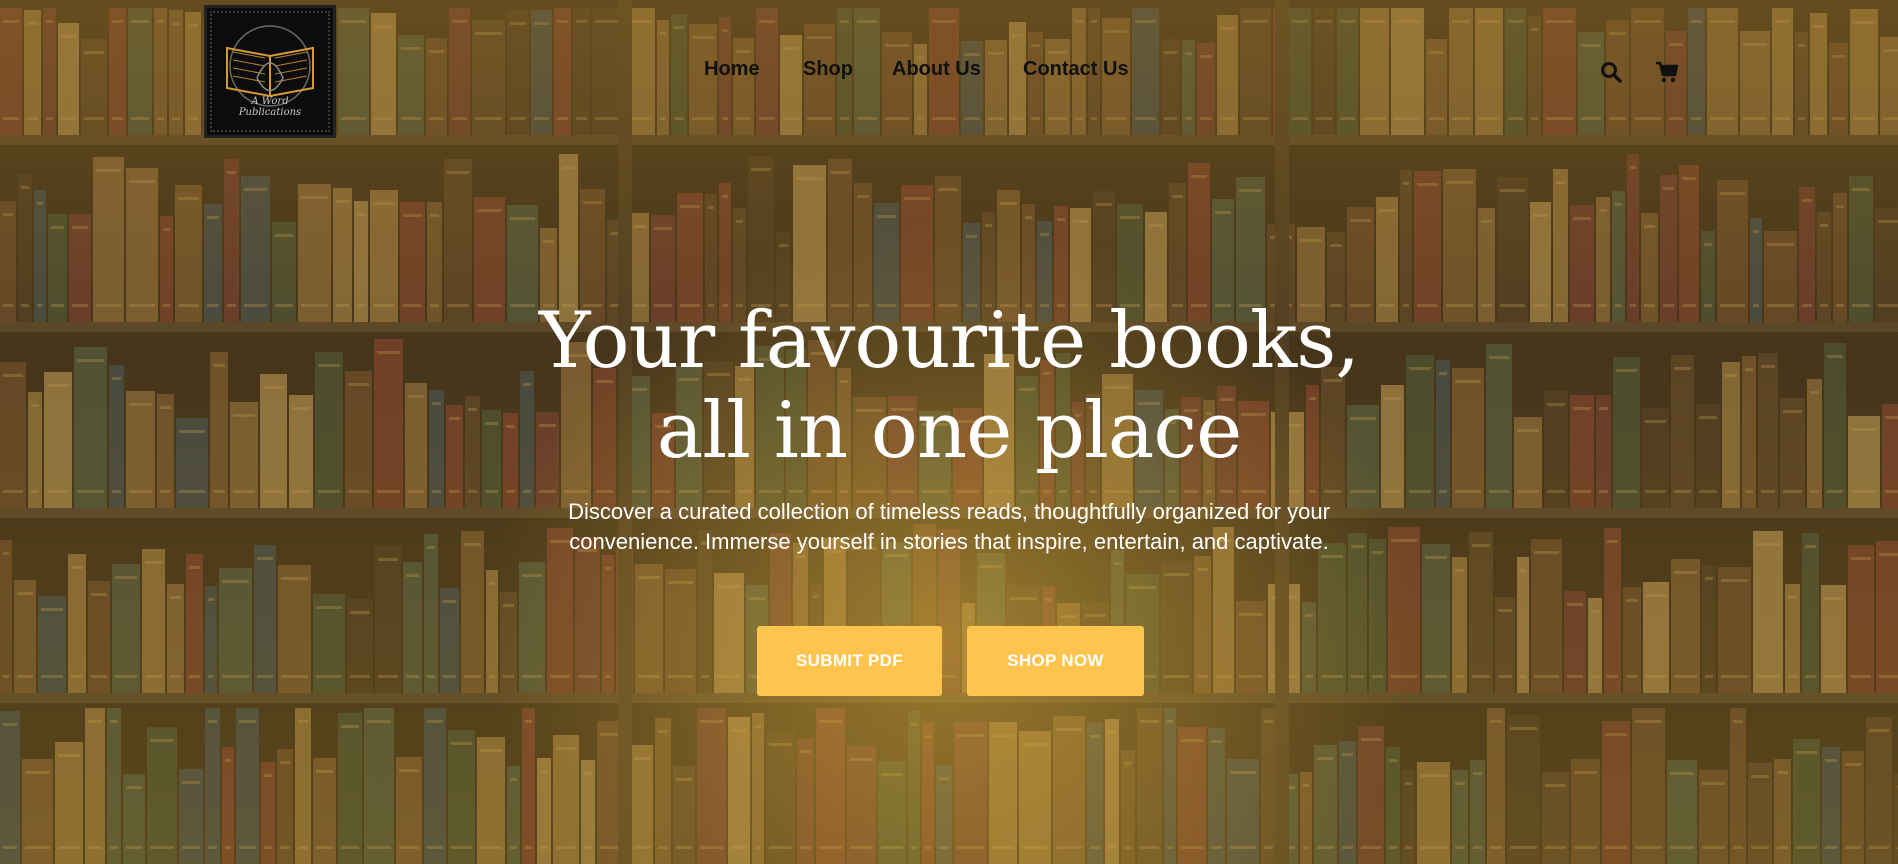 The image size is (1898, 864). I want to click on nav-contact-us: Contact Us, so click(1076, 69).